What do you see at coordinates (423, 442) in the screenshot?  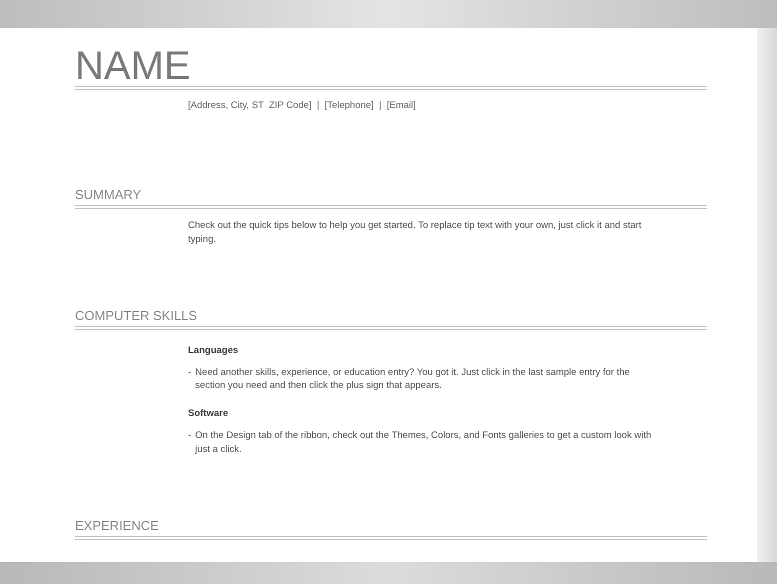 I see `bullet-text: On the Design tab of the ribbon, check out the Themes, Colors, and Fonts galleries to get a custom look with just a click.` at bounding box center [423, 442].